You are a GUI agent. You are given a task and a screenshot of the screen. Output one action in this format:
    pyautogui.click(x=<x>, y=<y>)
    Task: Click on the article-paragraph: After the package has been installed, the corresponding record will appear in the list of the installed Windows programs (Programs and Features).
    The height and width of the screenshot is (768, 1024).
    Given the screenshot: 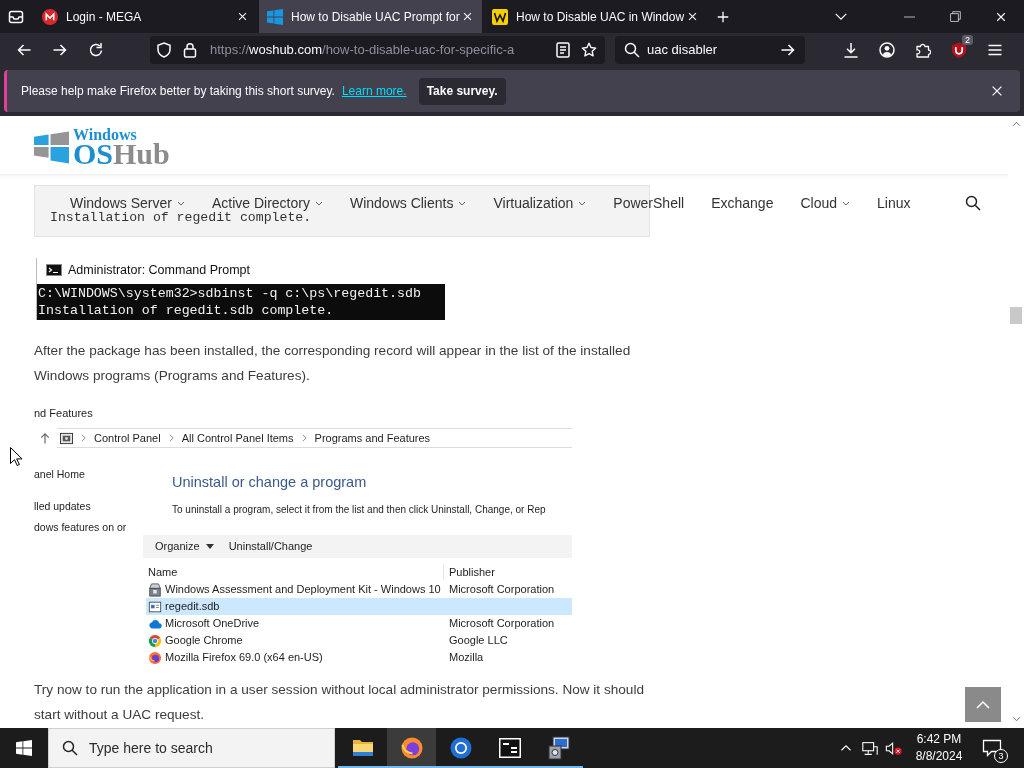 What is the action you would take?
    pyautogui.click(x=333, y=363)
    